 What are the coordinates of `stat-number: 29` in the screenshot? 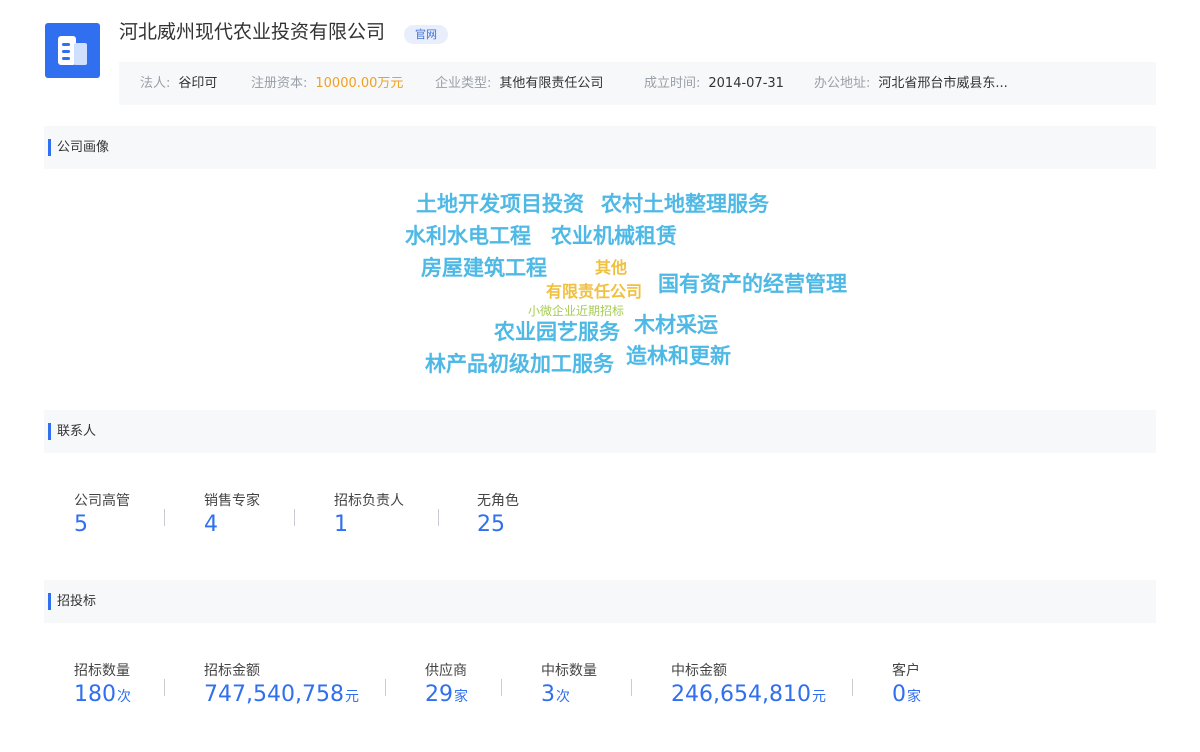 It's located at (439, 694).